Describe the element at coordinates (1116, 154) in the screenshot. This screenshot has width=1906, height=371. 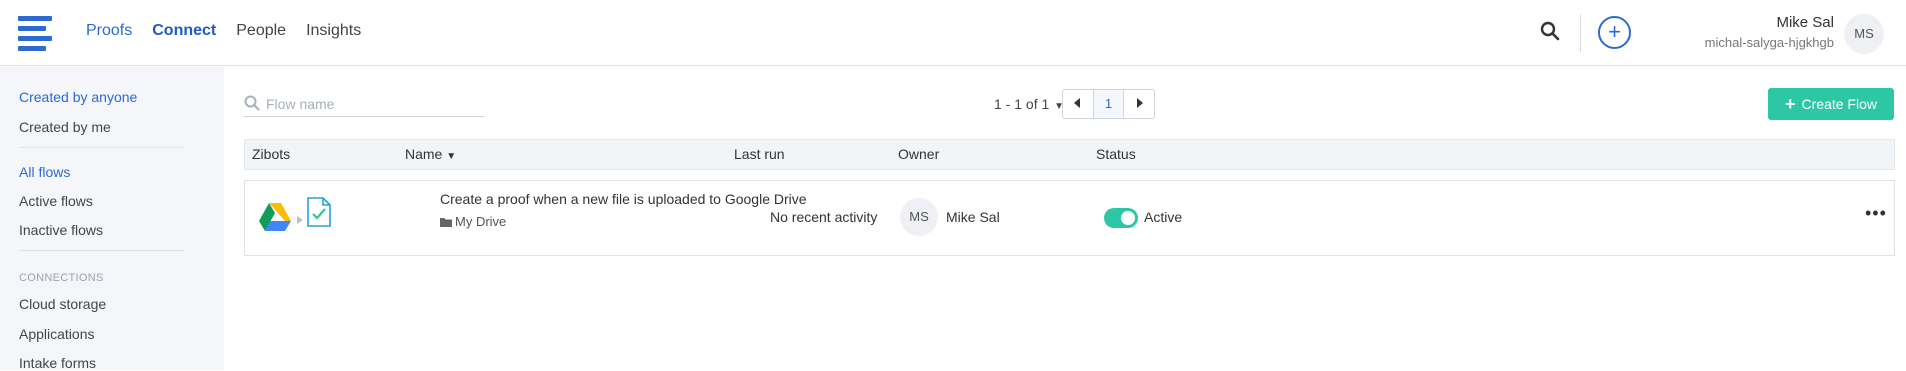
I see `column-status: Status` at that location.